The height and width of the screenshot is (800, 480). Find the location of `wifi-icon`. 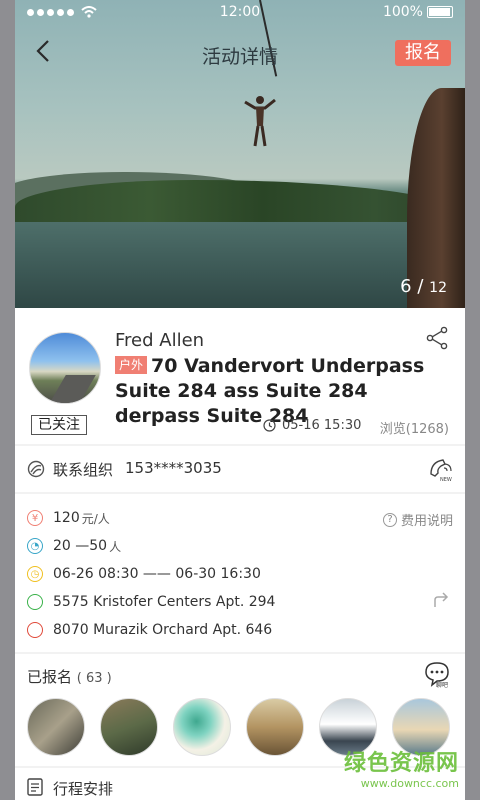

wifi-icon is located at coordinates (89, 12).